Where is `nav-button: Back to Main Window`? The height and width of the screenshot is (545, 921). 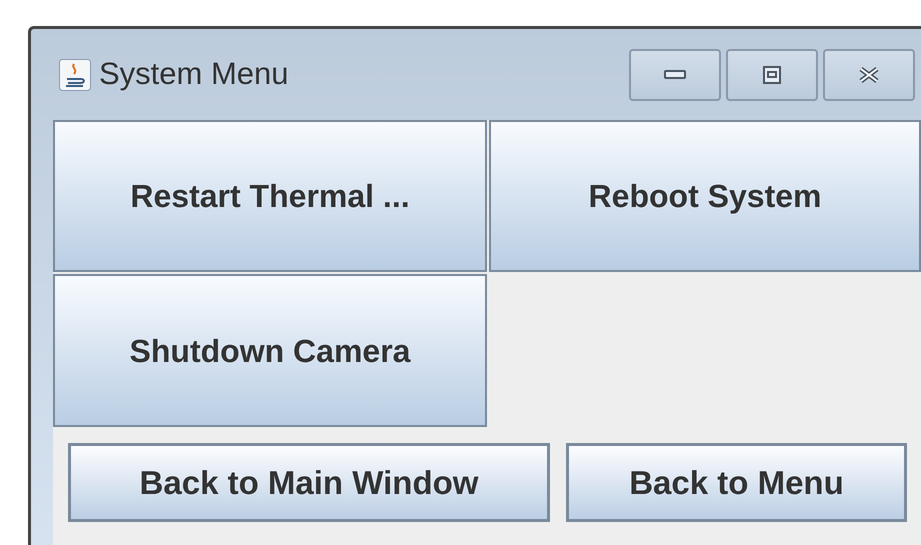
nav-button: Back to Main Window is located at coordinates (309, 482).